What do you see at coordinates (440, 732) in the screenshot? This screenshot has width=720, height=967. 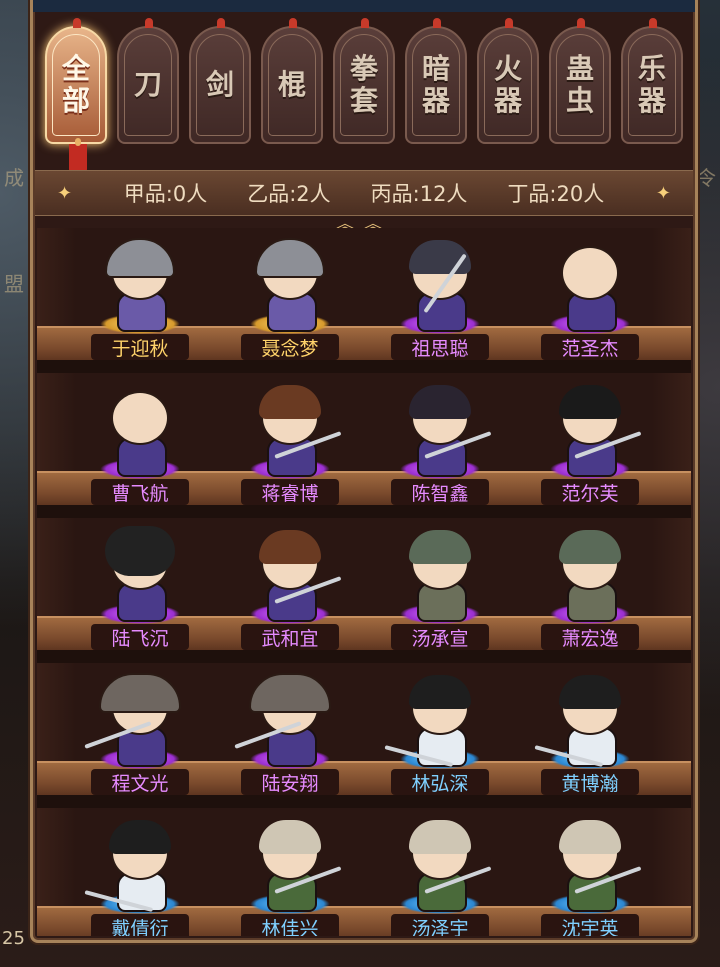 I see `hero-card: 林弘深` at bounding box center [440, 732].